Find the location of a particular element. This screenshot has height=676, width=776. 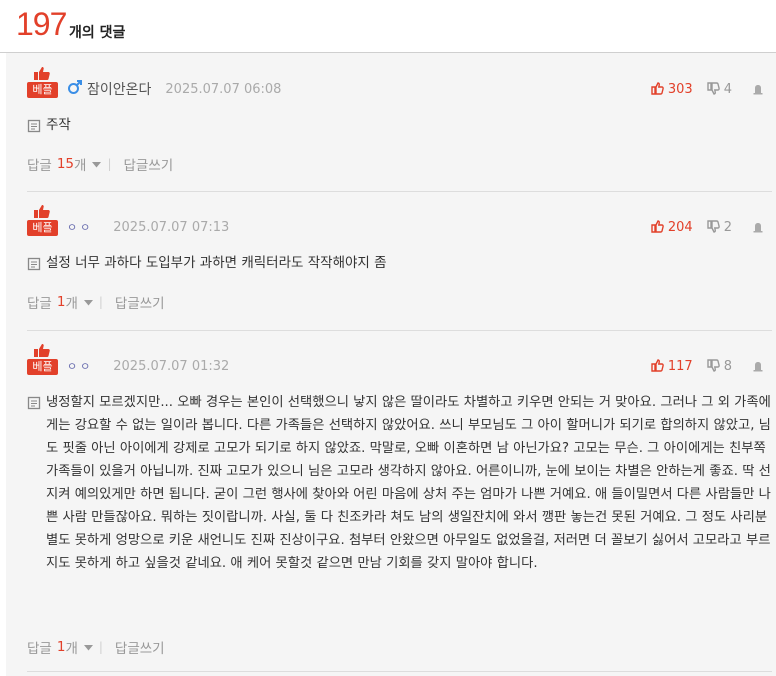

comment-body: 설정 너무 과하다 도입부가 과하면 캐릭터라도 작작해야지 좀 is located at coordinates (399, 264).